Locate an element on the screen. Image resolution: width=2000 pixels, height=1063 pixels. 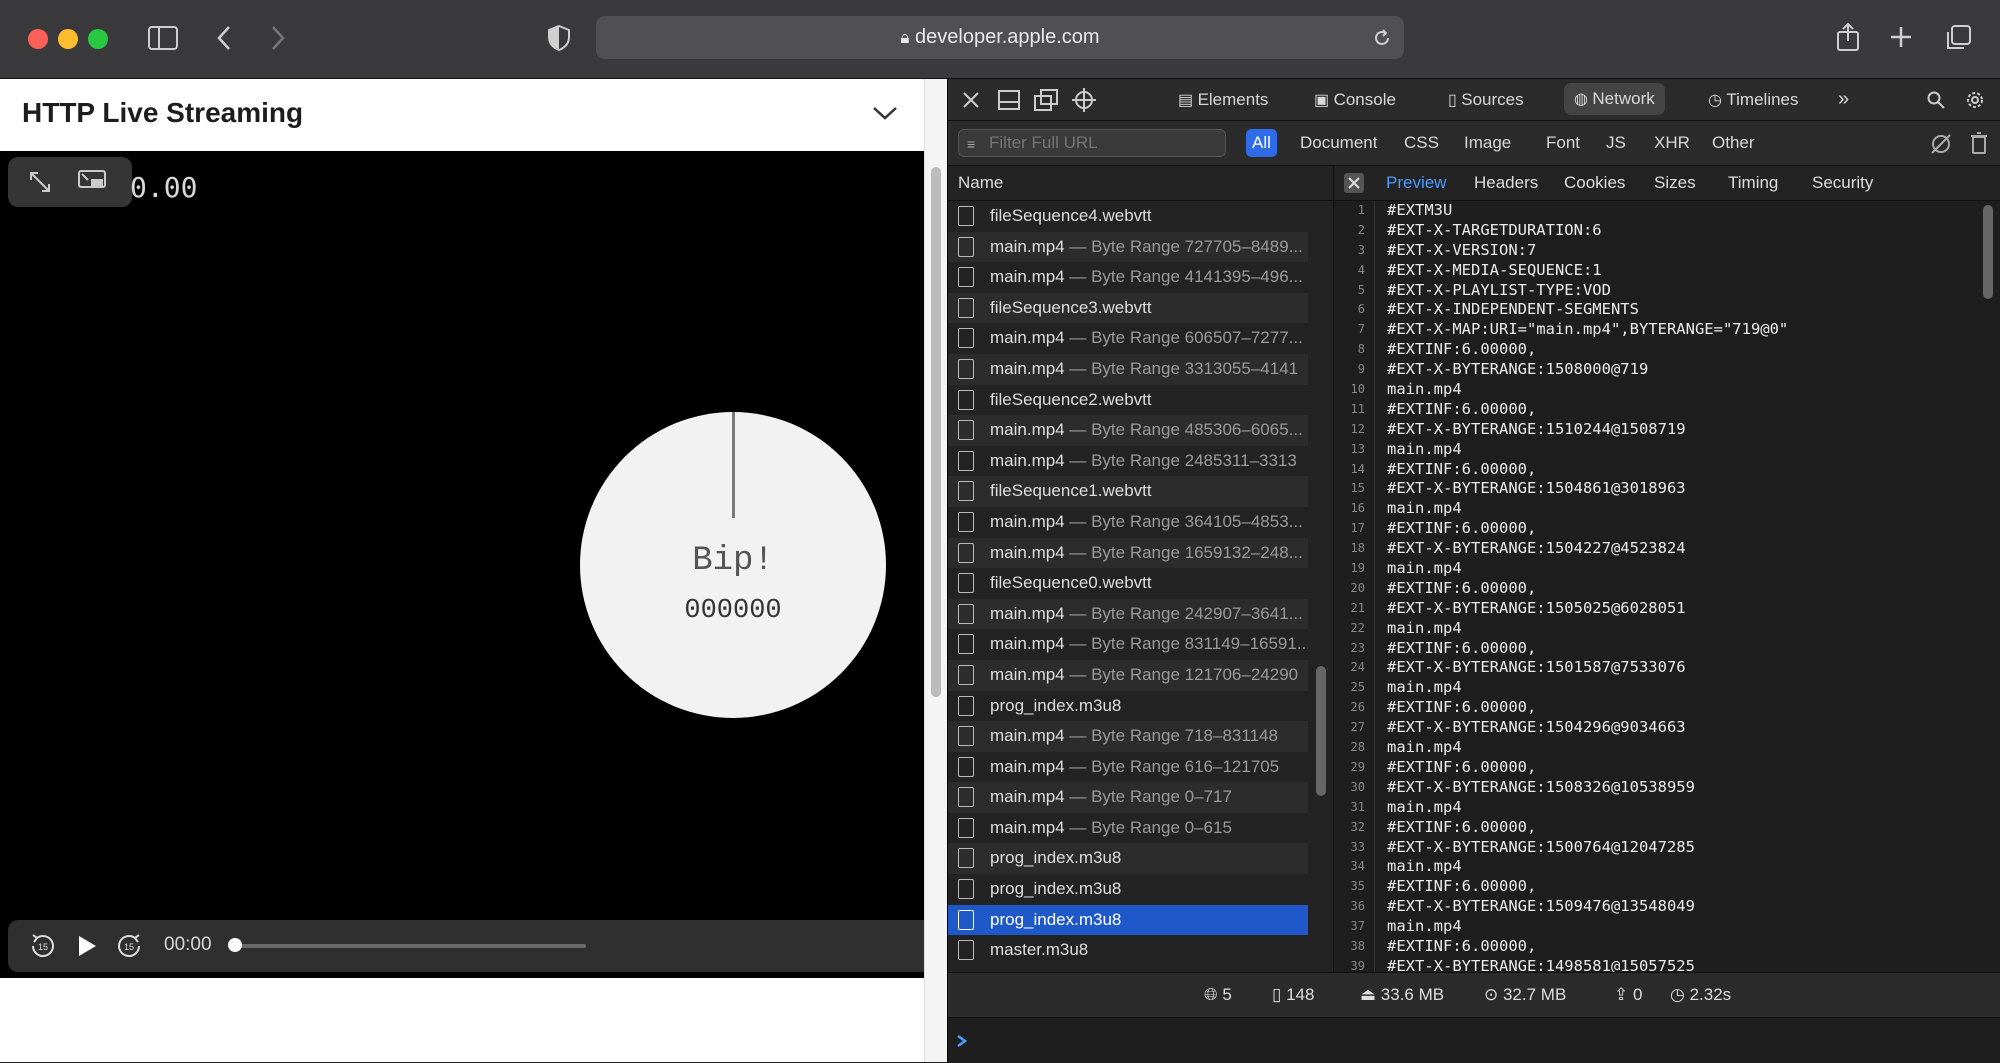
request-row: main.mp4 — Byte Range 616–121705 is located at coordinates (1128, 767).